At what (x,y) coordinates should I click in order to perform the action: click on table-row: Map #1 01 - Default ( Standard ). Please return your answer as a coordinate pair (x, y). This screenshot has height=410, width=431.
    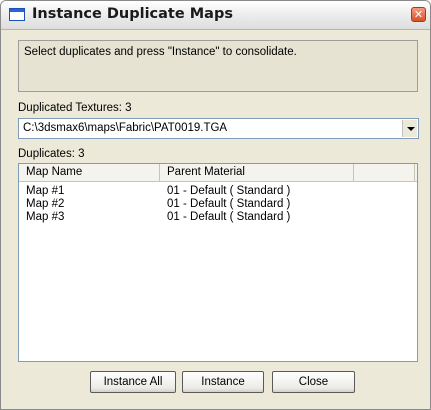
    Looking at the image, I should click on (218, 191).